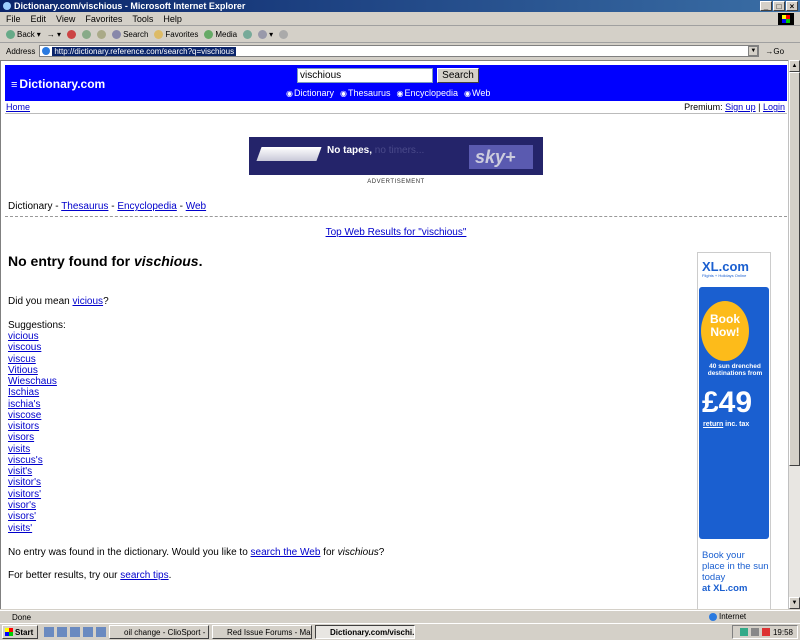  I want to click on forward-button: → ▾, so click(54, 34).